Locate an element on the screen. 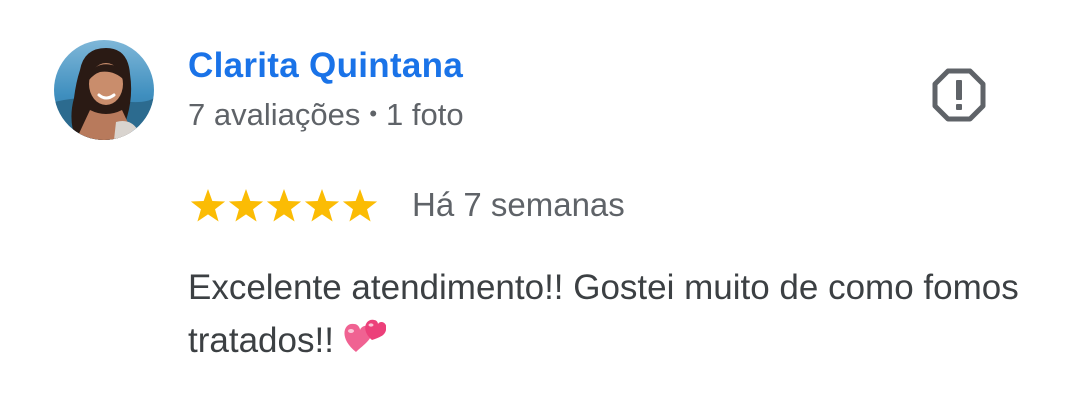  report-button is located at coordinates (959, 95).